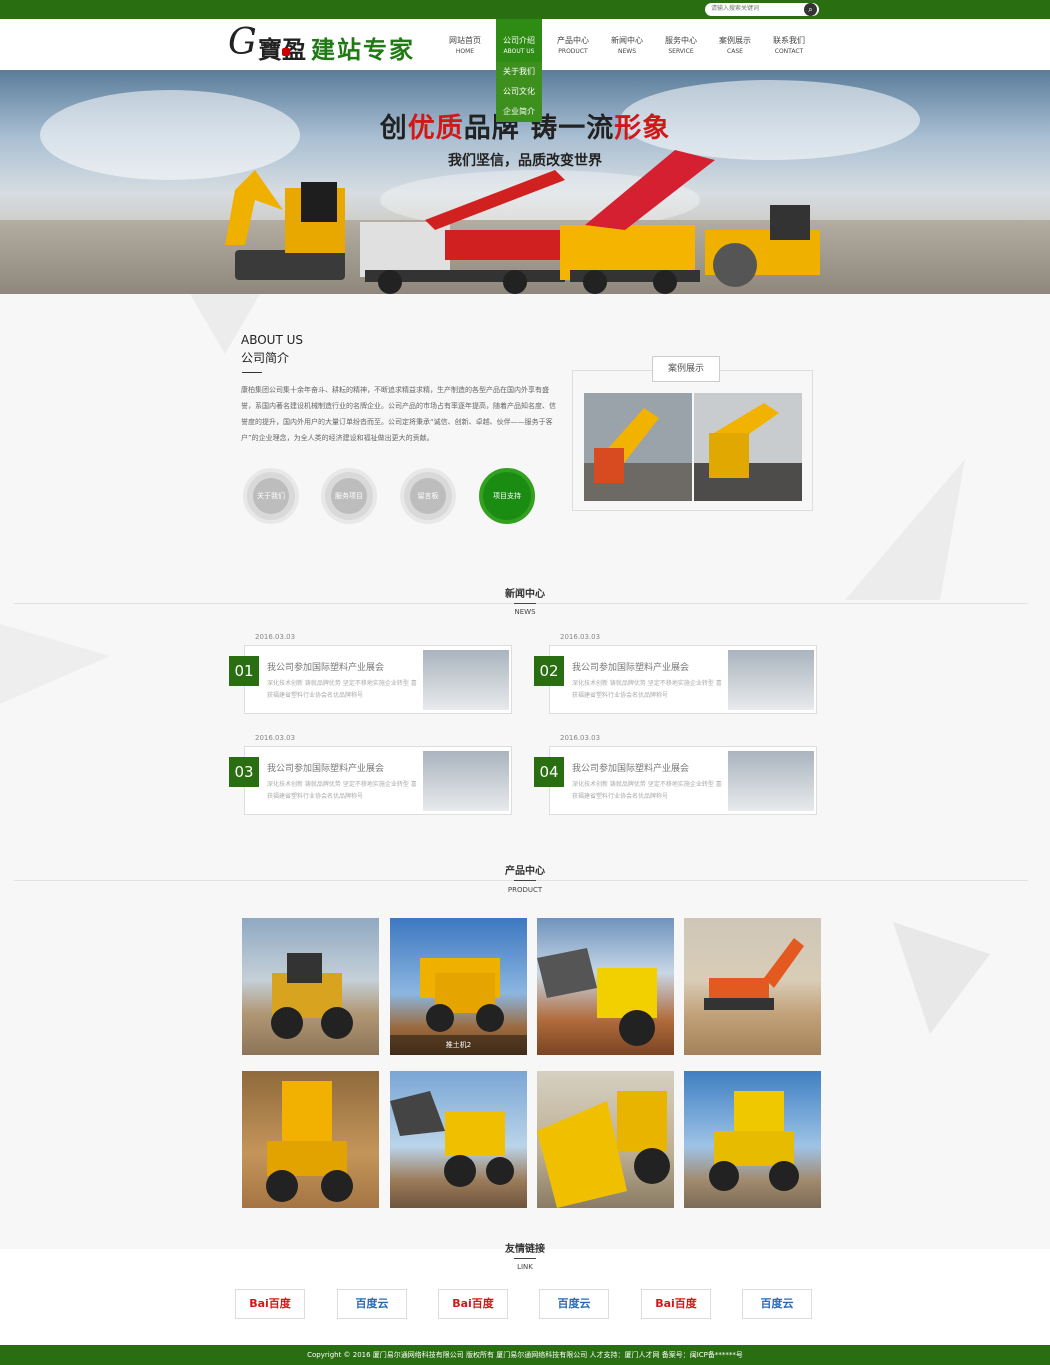  I want to click on nav-cn: 服务中心, so click(681, 40).